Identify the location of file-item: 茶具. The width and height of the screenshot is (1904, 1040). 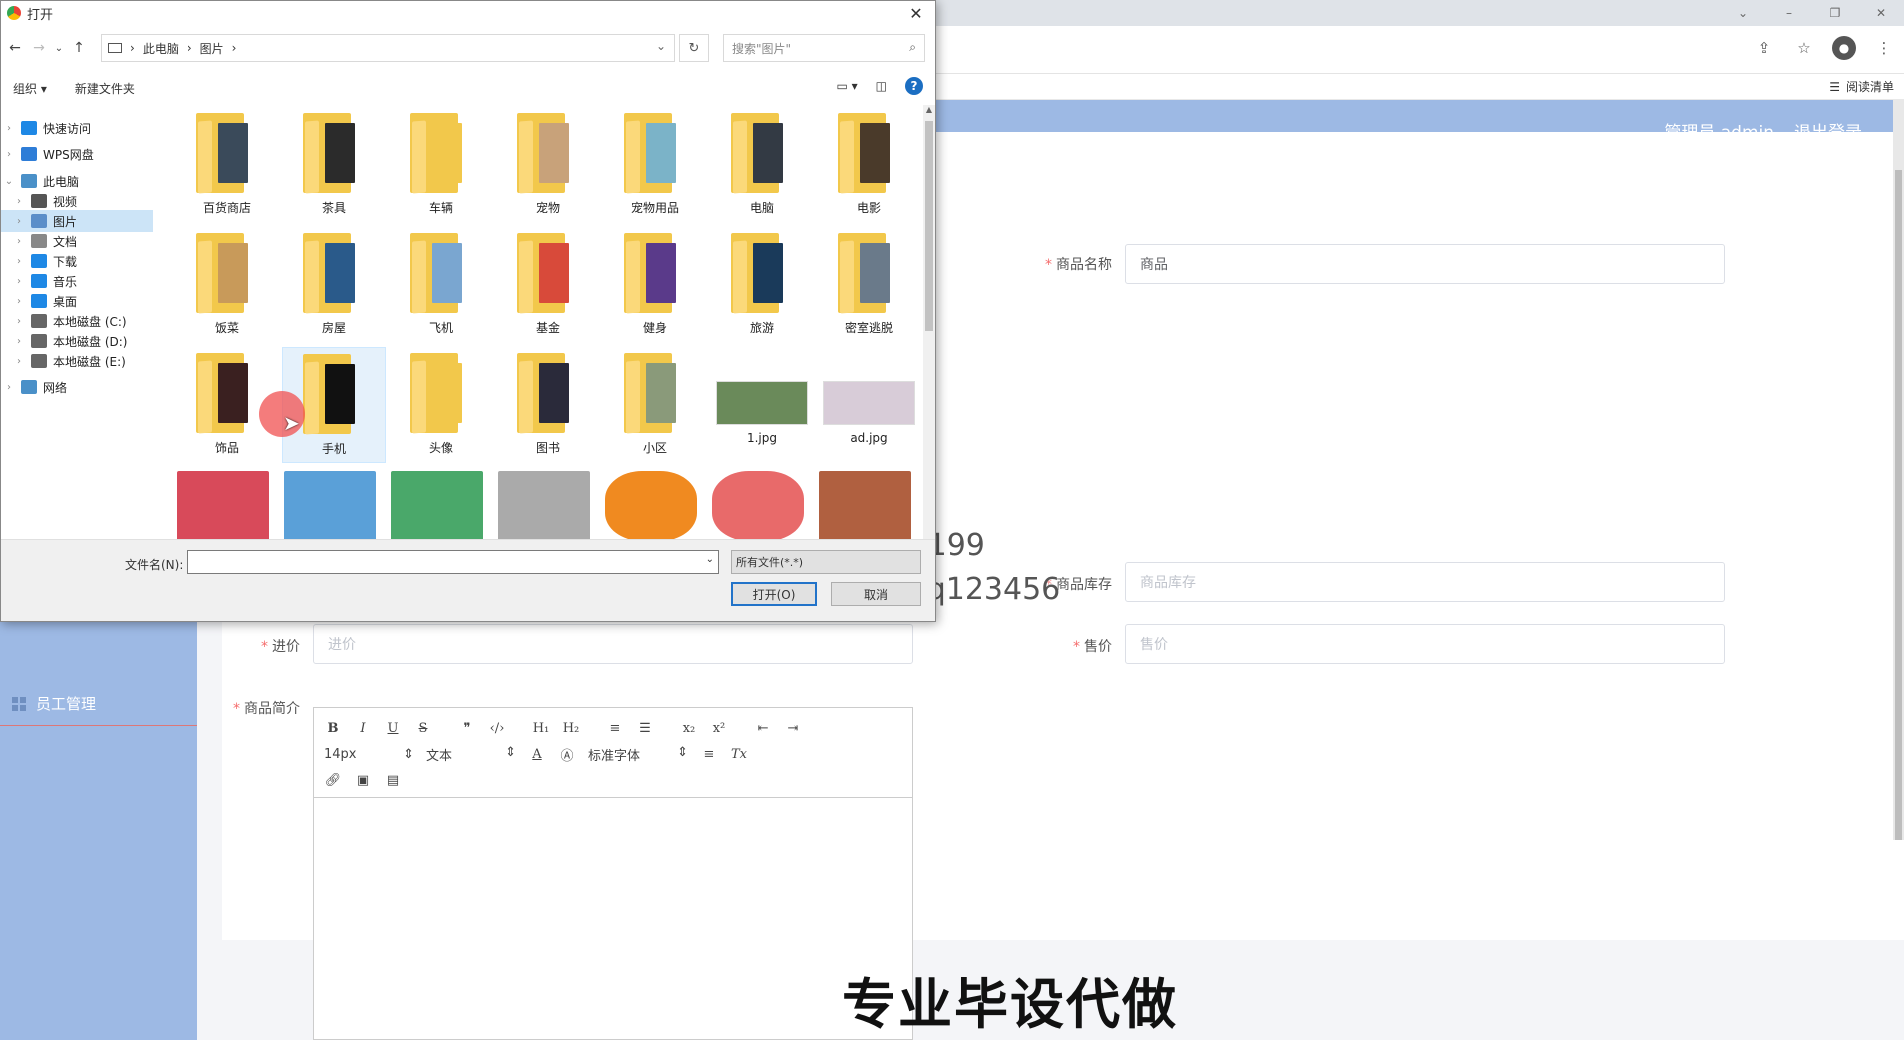
(334, 165).